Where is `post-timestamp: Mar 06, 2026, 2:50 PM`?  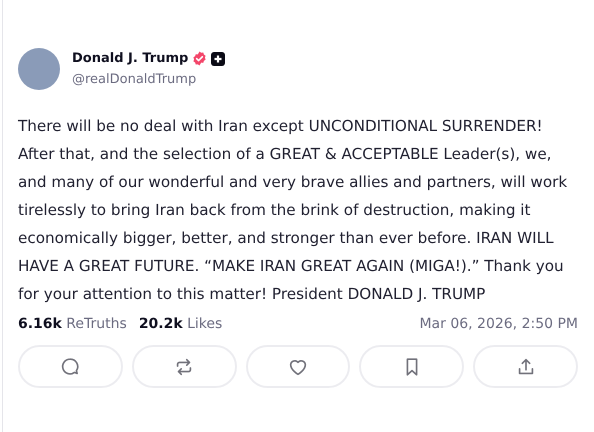 post-timestamp: Mar 06, 2026, 2:50 PM is located at coordinates (498, 324).